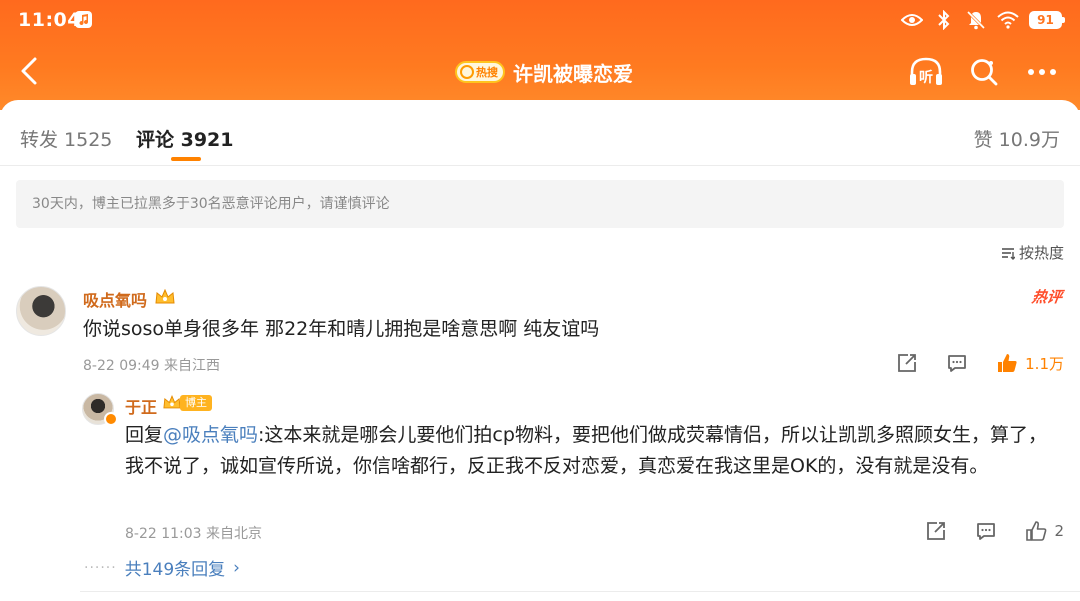 The width and height of the screenshot is (1080, 601). What do you see at coordinates (41, 311) in the screenshot?
I see `avatar` at bounding box center [41, 311].